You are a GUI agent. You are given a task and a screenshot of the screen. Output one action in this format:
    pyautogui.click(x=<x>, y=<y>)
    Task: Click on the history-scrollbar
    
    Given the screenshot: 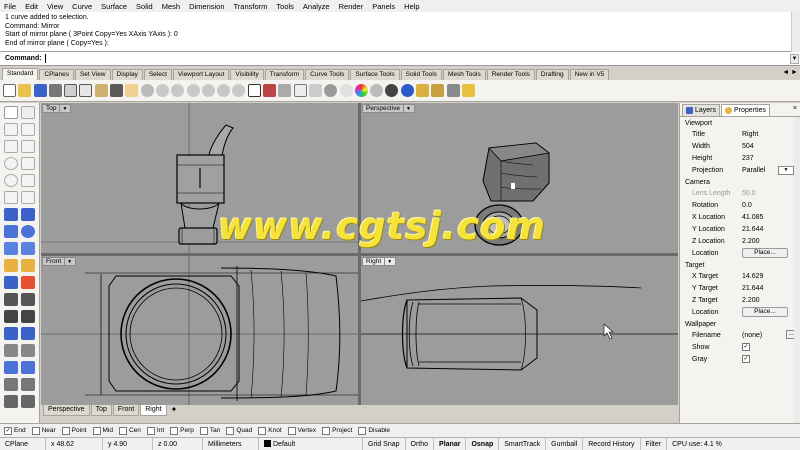 What is the action you would take?
    pyautogui.click(x=795, y=32)
    